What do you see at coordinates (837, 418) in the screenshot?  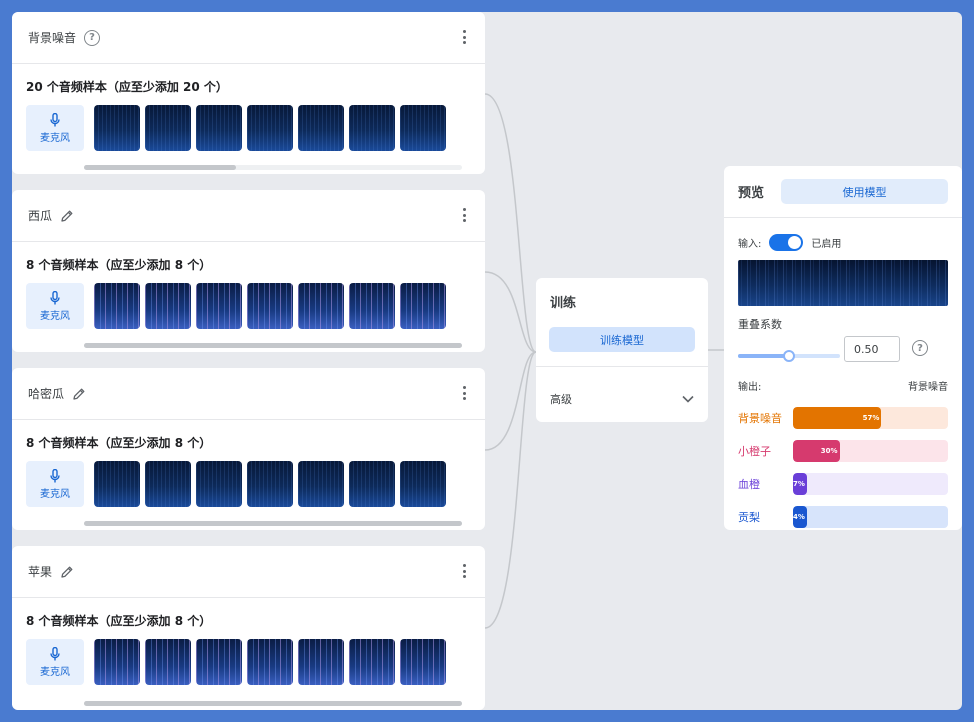 I see `confidence-bar-fill: 57%` at bounding box center [837, 418].